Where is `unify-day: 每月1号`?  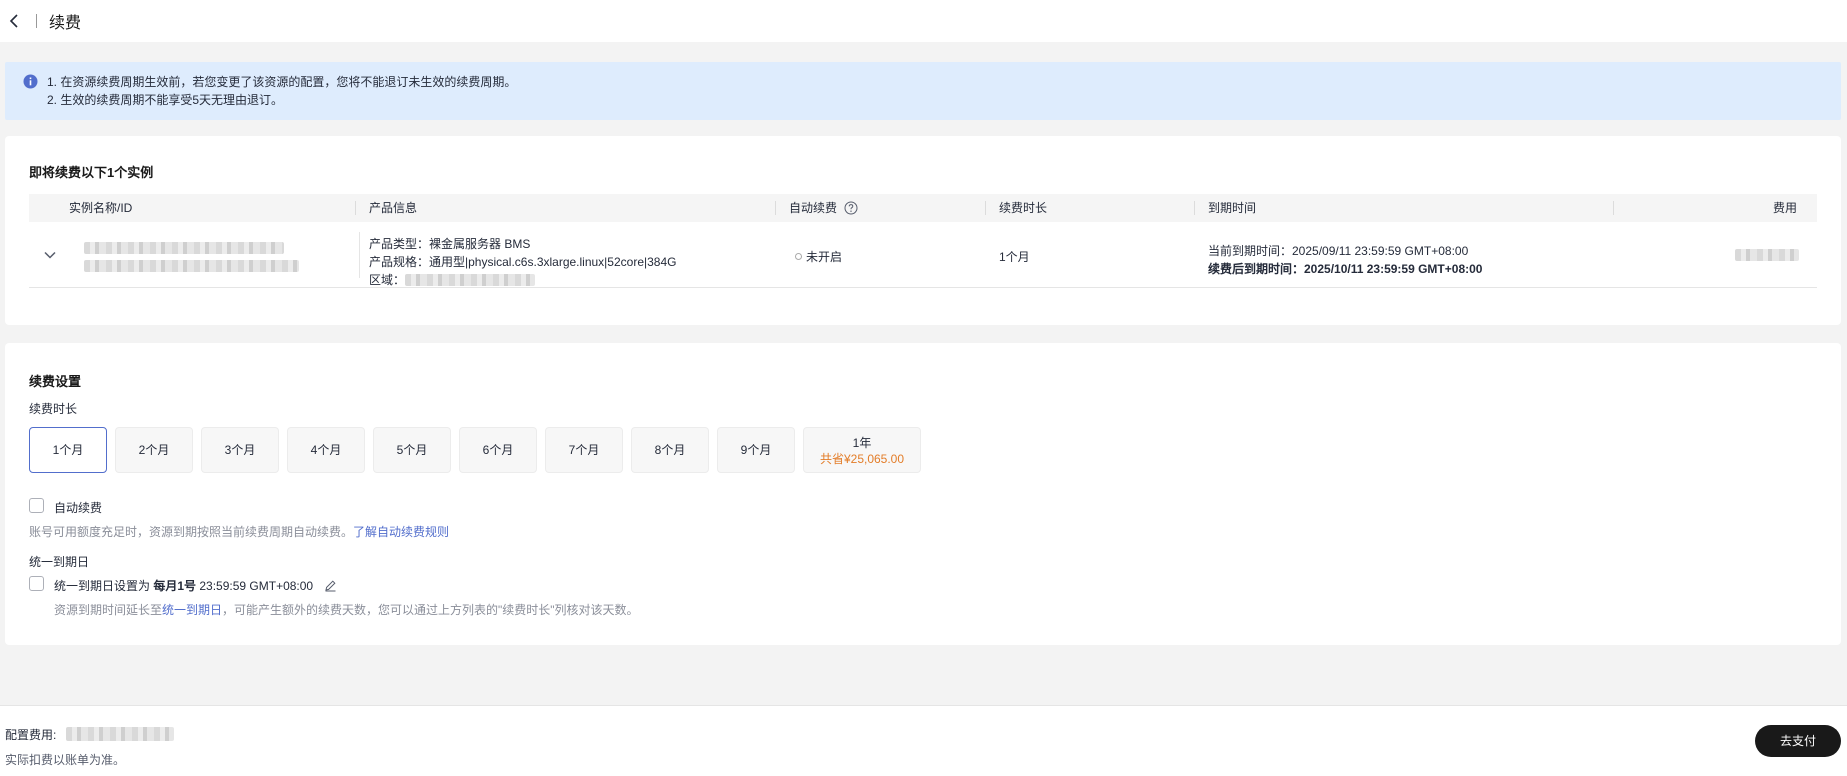 unify-day: 每月1号 is located at coordinates (175, 586).